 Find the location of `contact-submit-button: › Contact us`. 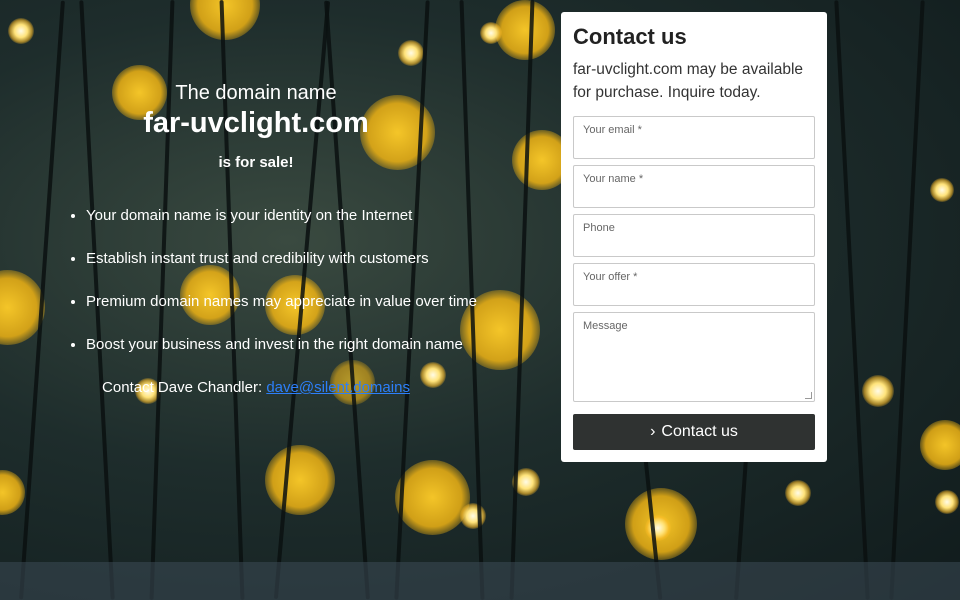

contact-submit-button: › Contact us is located at coordinates (694, 432).